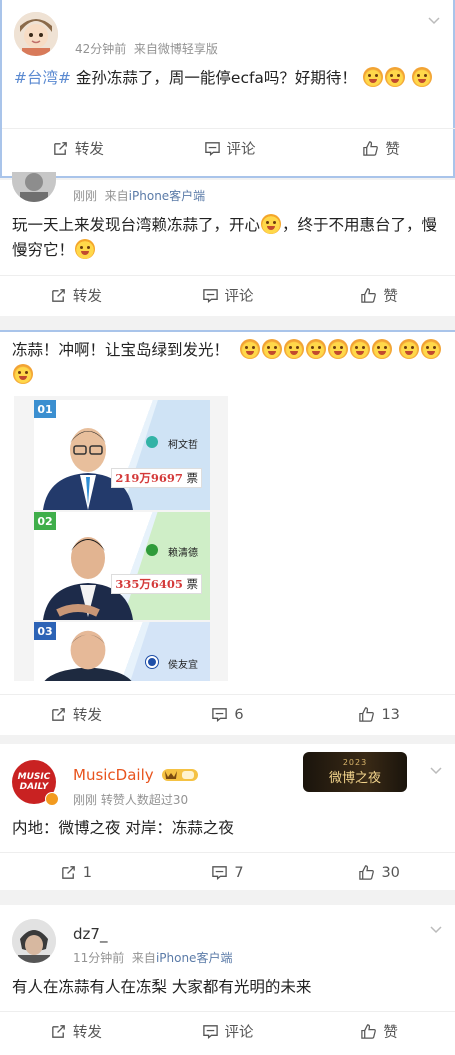  I want to click on author-row: MusicDaily, so click(136, 775).